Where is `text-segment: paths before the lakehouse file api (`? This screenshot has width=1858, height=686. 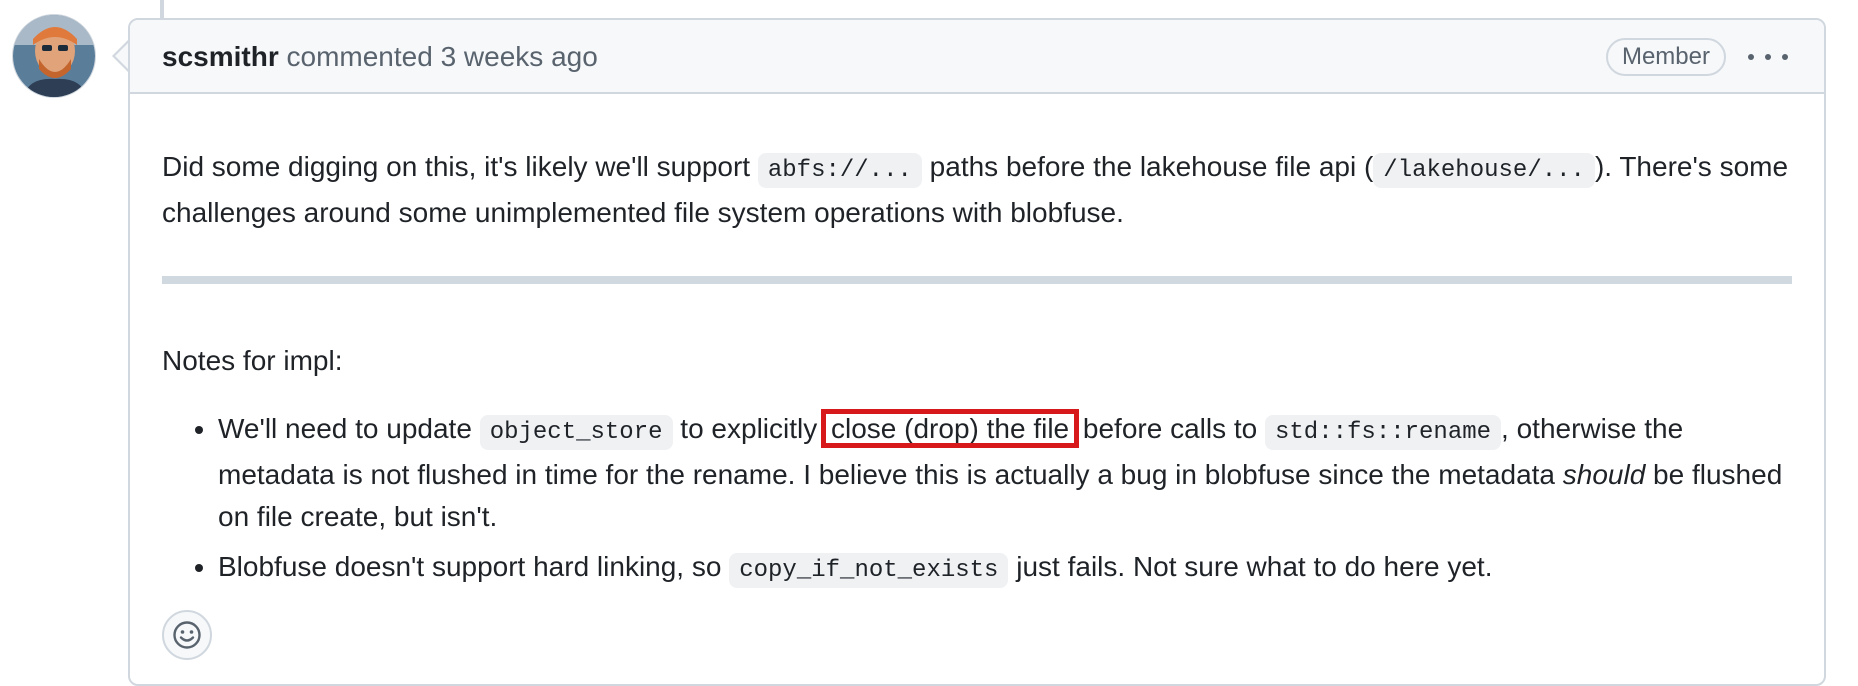
text-segment: paths before the lakehouse file api ( is located at coordinates (1147, 166).